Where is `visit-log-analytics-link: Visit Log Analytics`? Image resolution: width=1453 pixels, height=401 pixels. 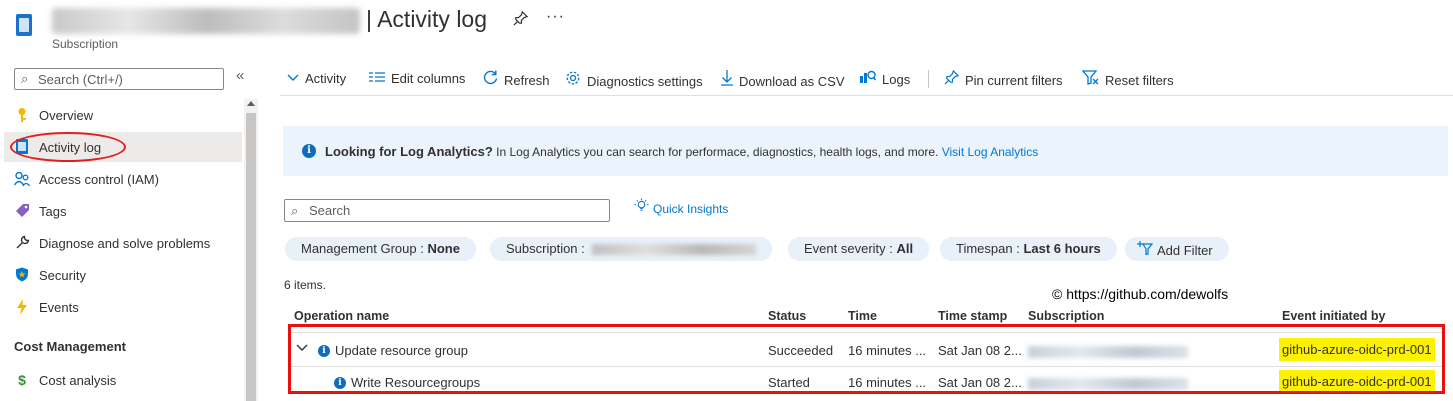 visit-log-analytics-link: Visit Log Analytics is located at coordinates (990, 152).